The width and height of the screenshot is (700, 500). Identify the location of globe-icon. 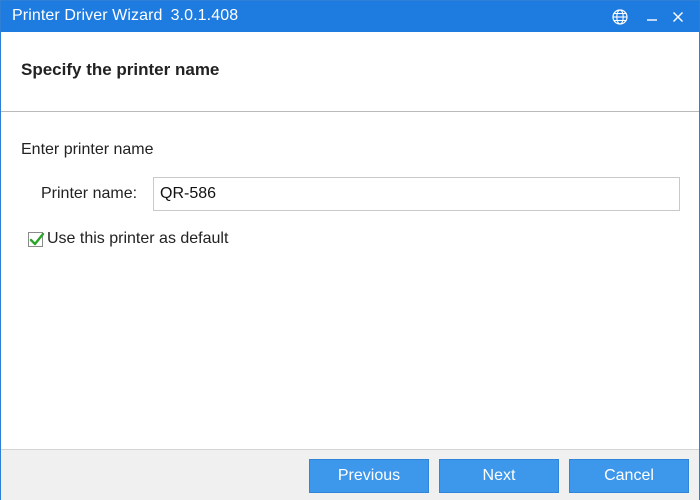
(620, 16).